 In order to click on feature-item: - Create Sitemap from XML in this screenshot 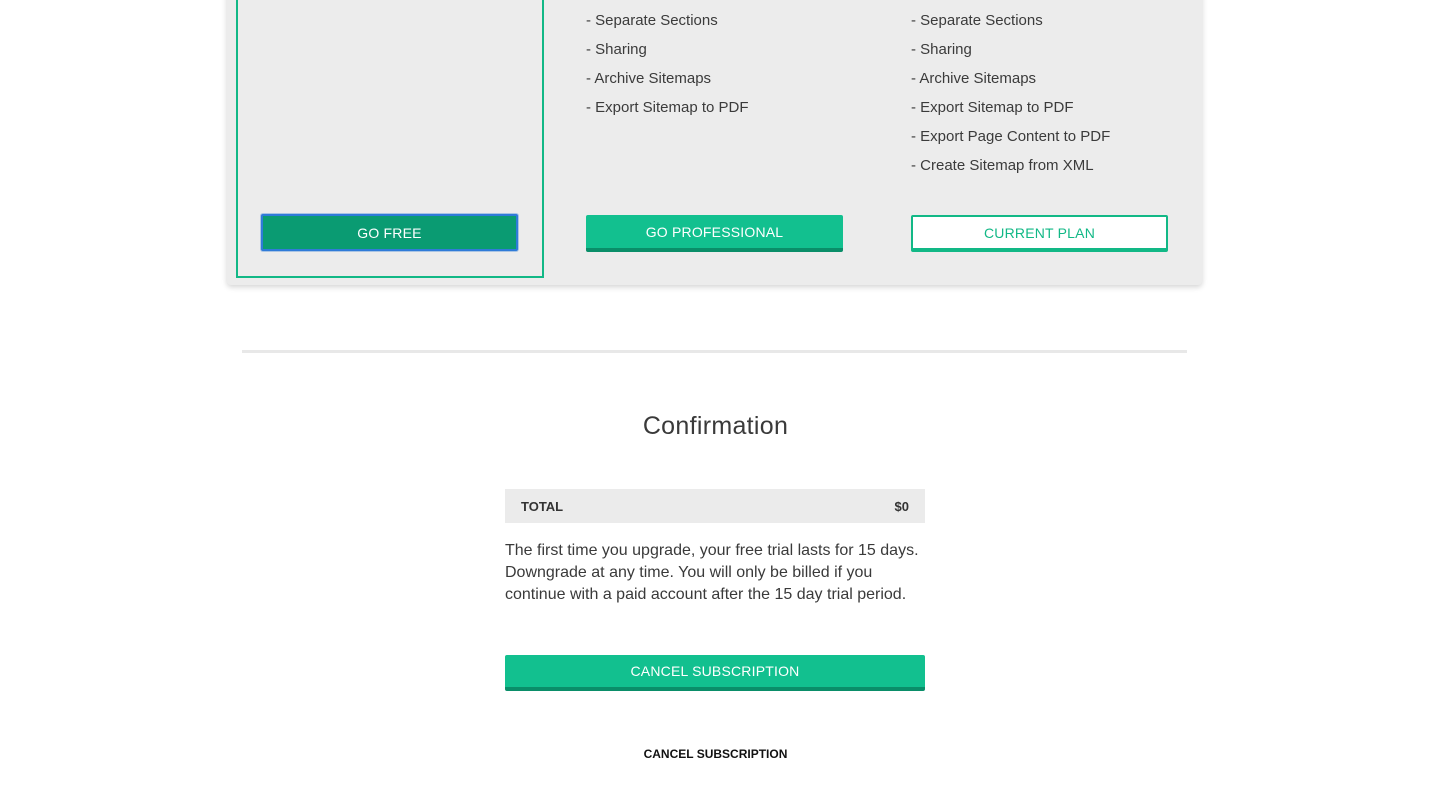, I will do `click(1002, 165)`.